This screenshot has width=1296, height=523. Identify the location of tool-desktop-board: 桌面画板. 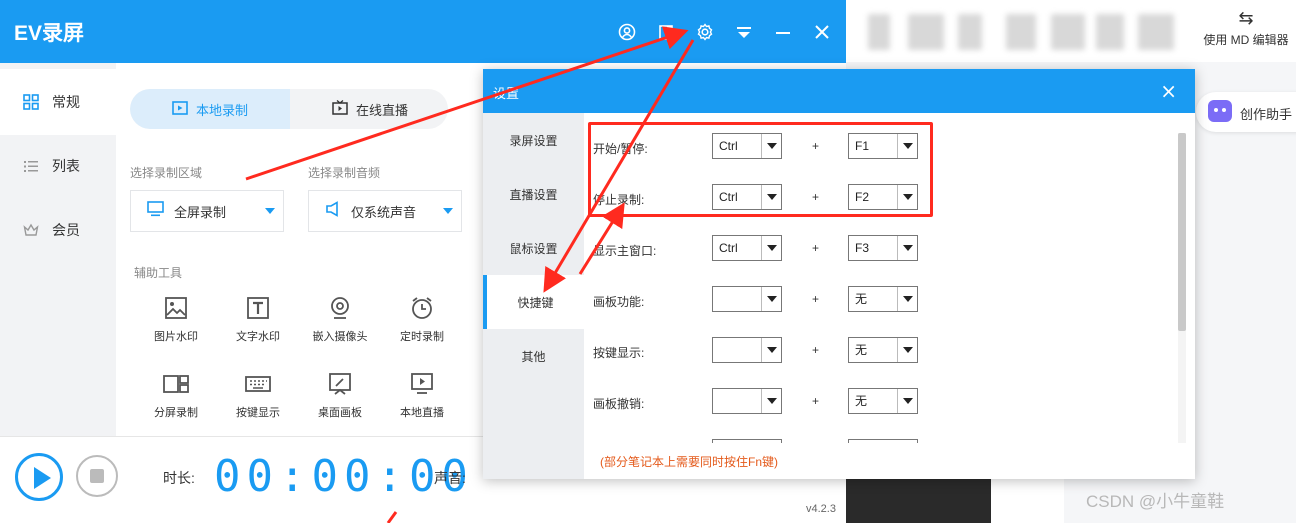
(340, 396).